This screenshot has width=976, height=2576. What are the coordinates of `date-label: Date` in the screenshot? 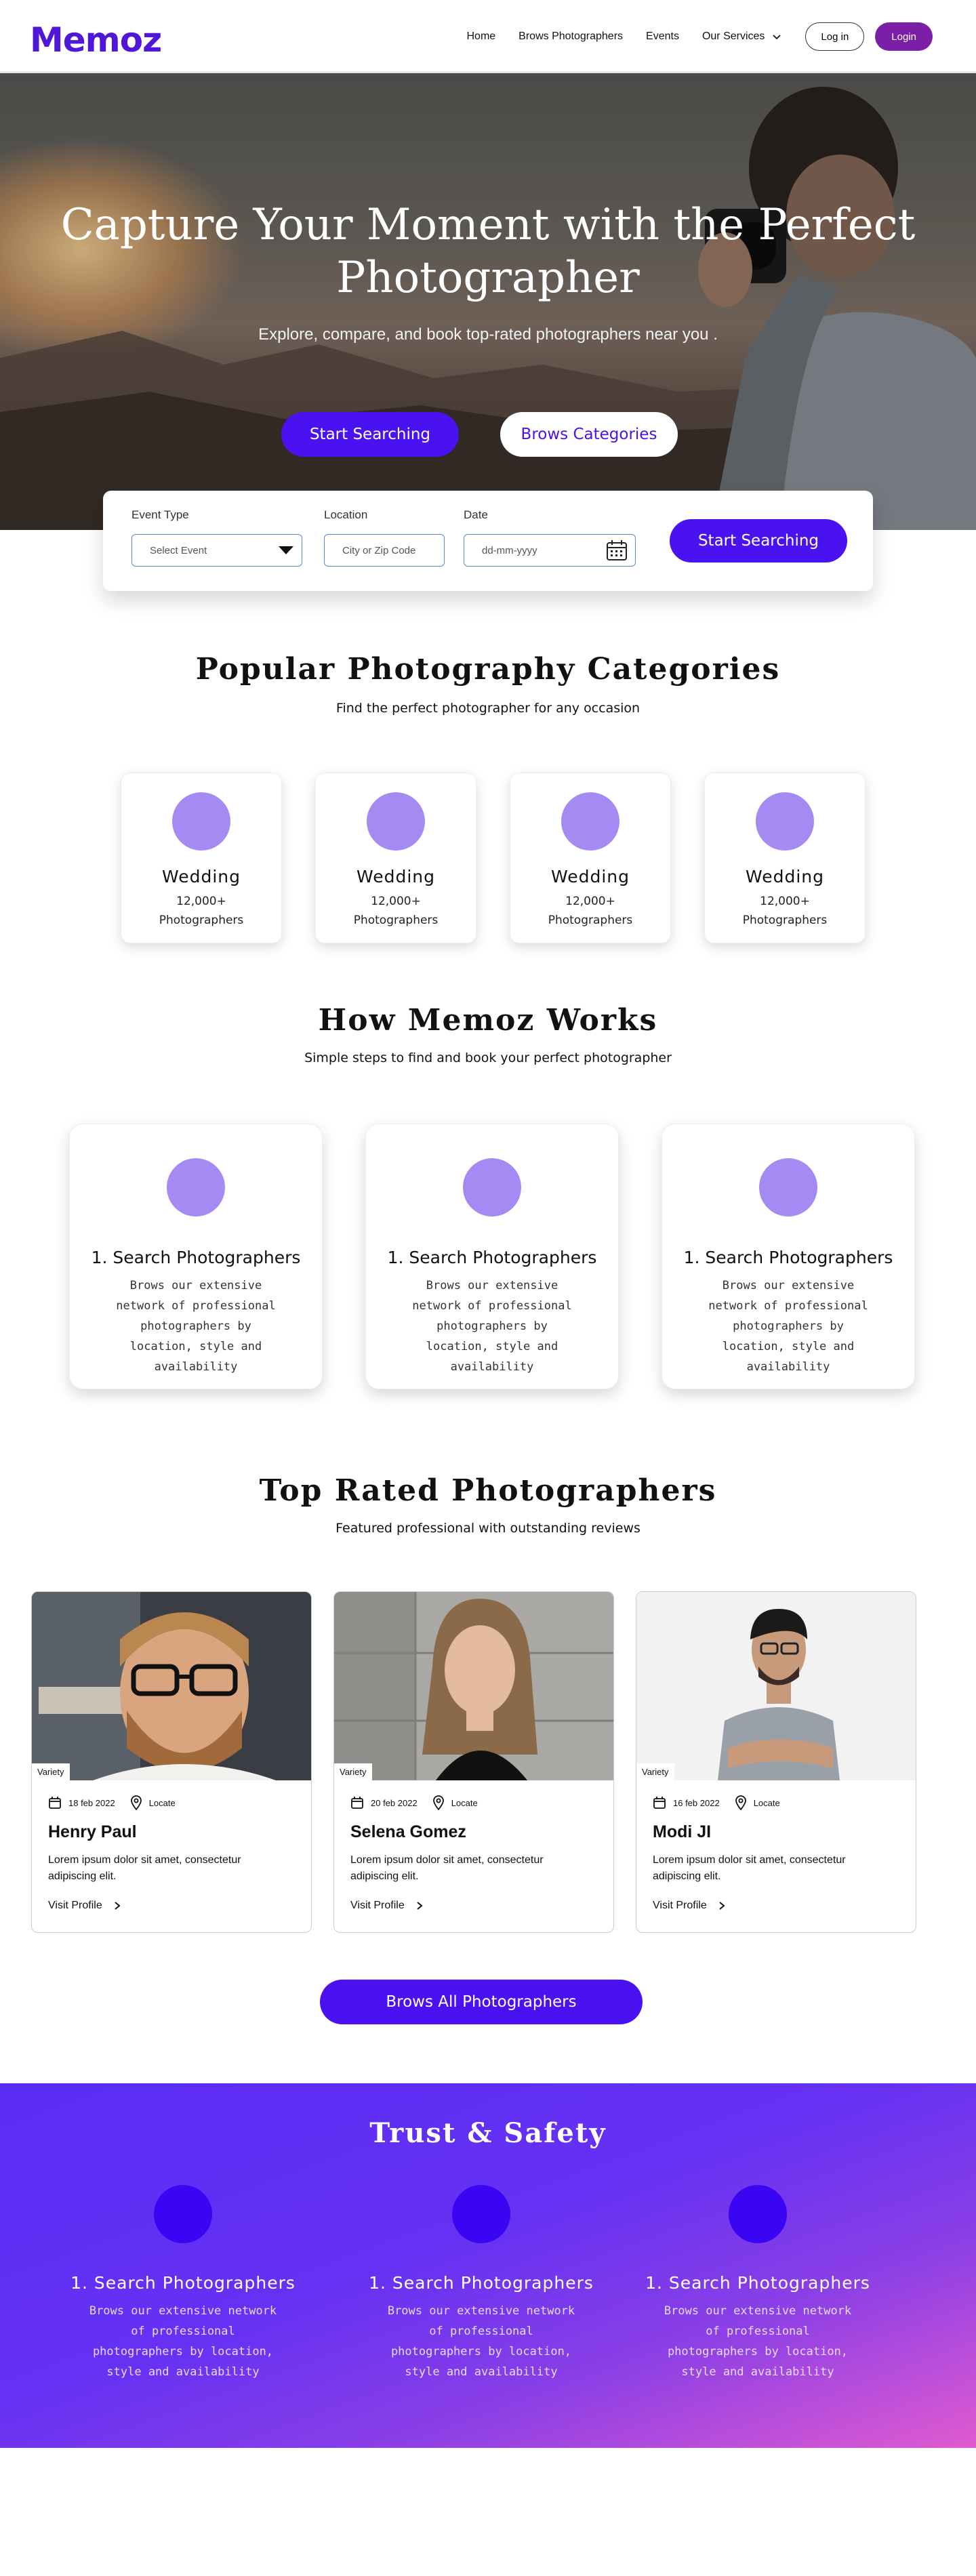 It's located at (476, 514).